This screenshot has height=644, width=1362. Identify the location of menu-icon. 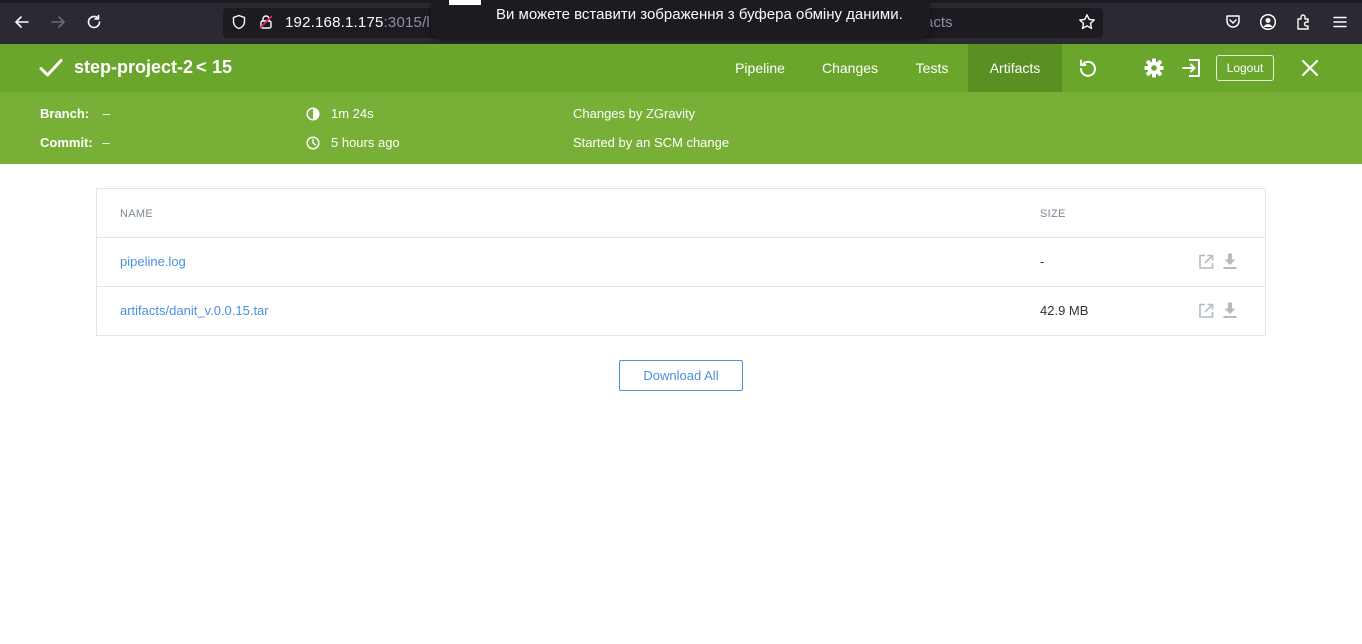
(1340, 22).